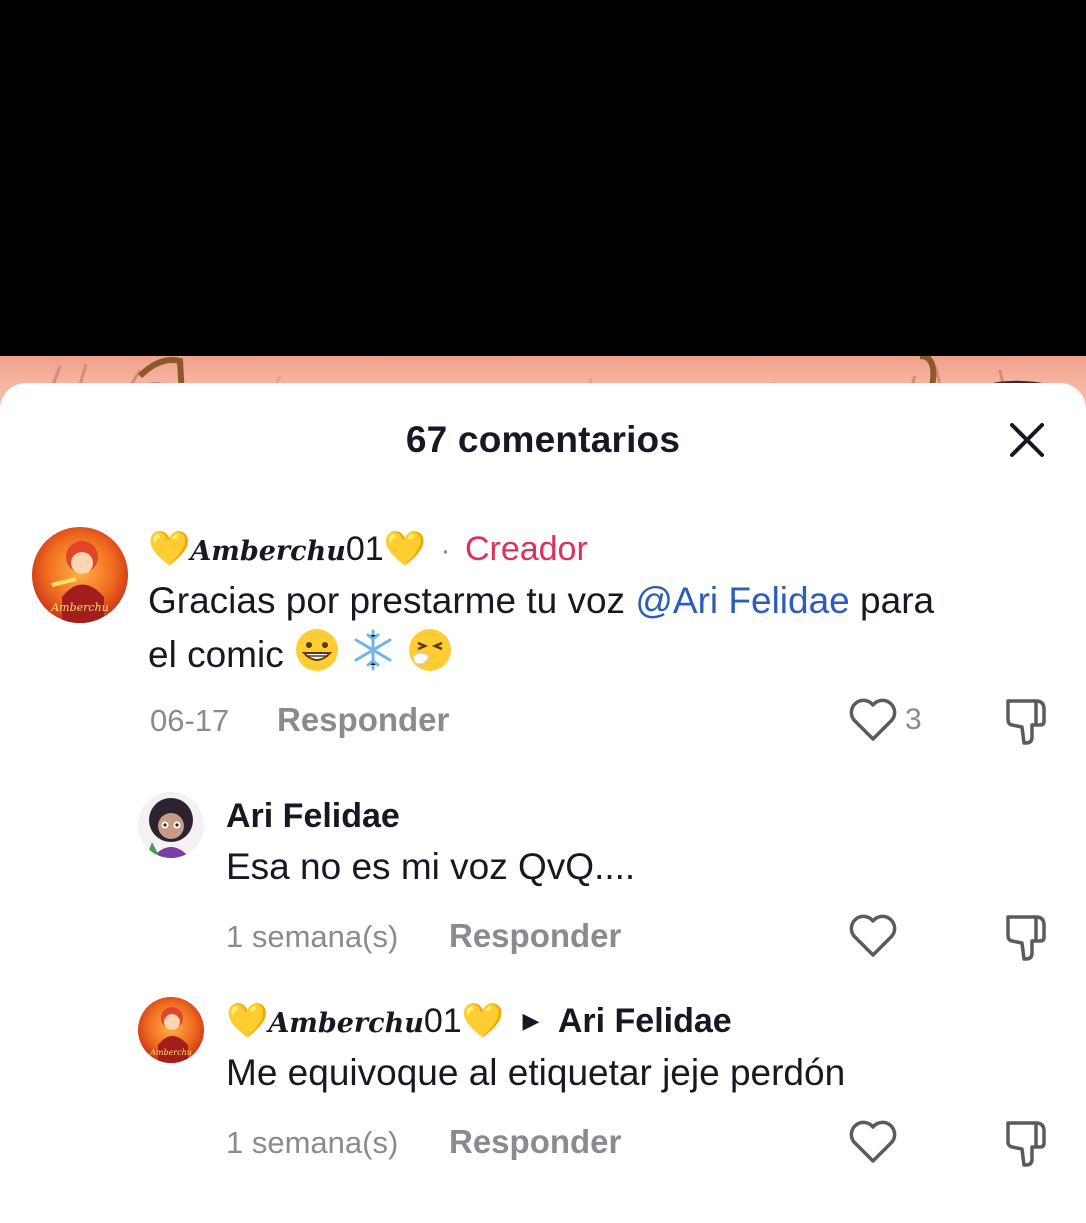  I want to click on sneezing-face-icon, so click(430, 657).